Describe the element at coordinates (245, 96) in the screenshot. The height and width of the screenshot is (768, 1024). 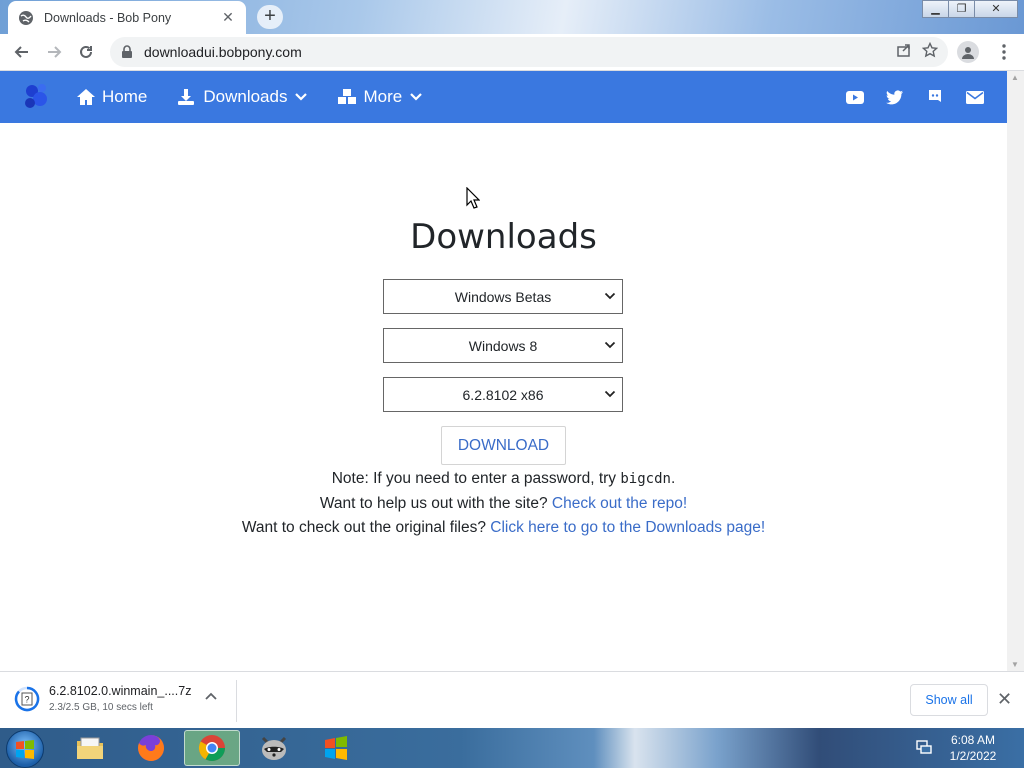
I see `nav-downloads-label: Downloads` at that location.